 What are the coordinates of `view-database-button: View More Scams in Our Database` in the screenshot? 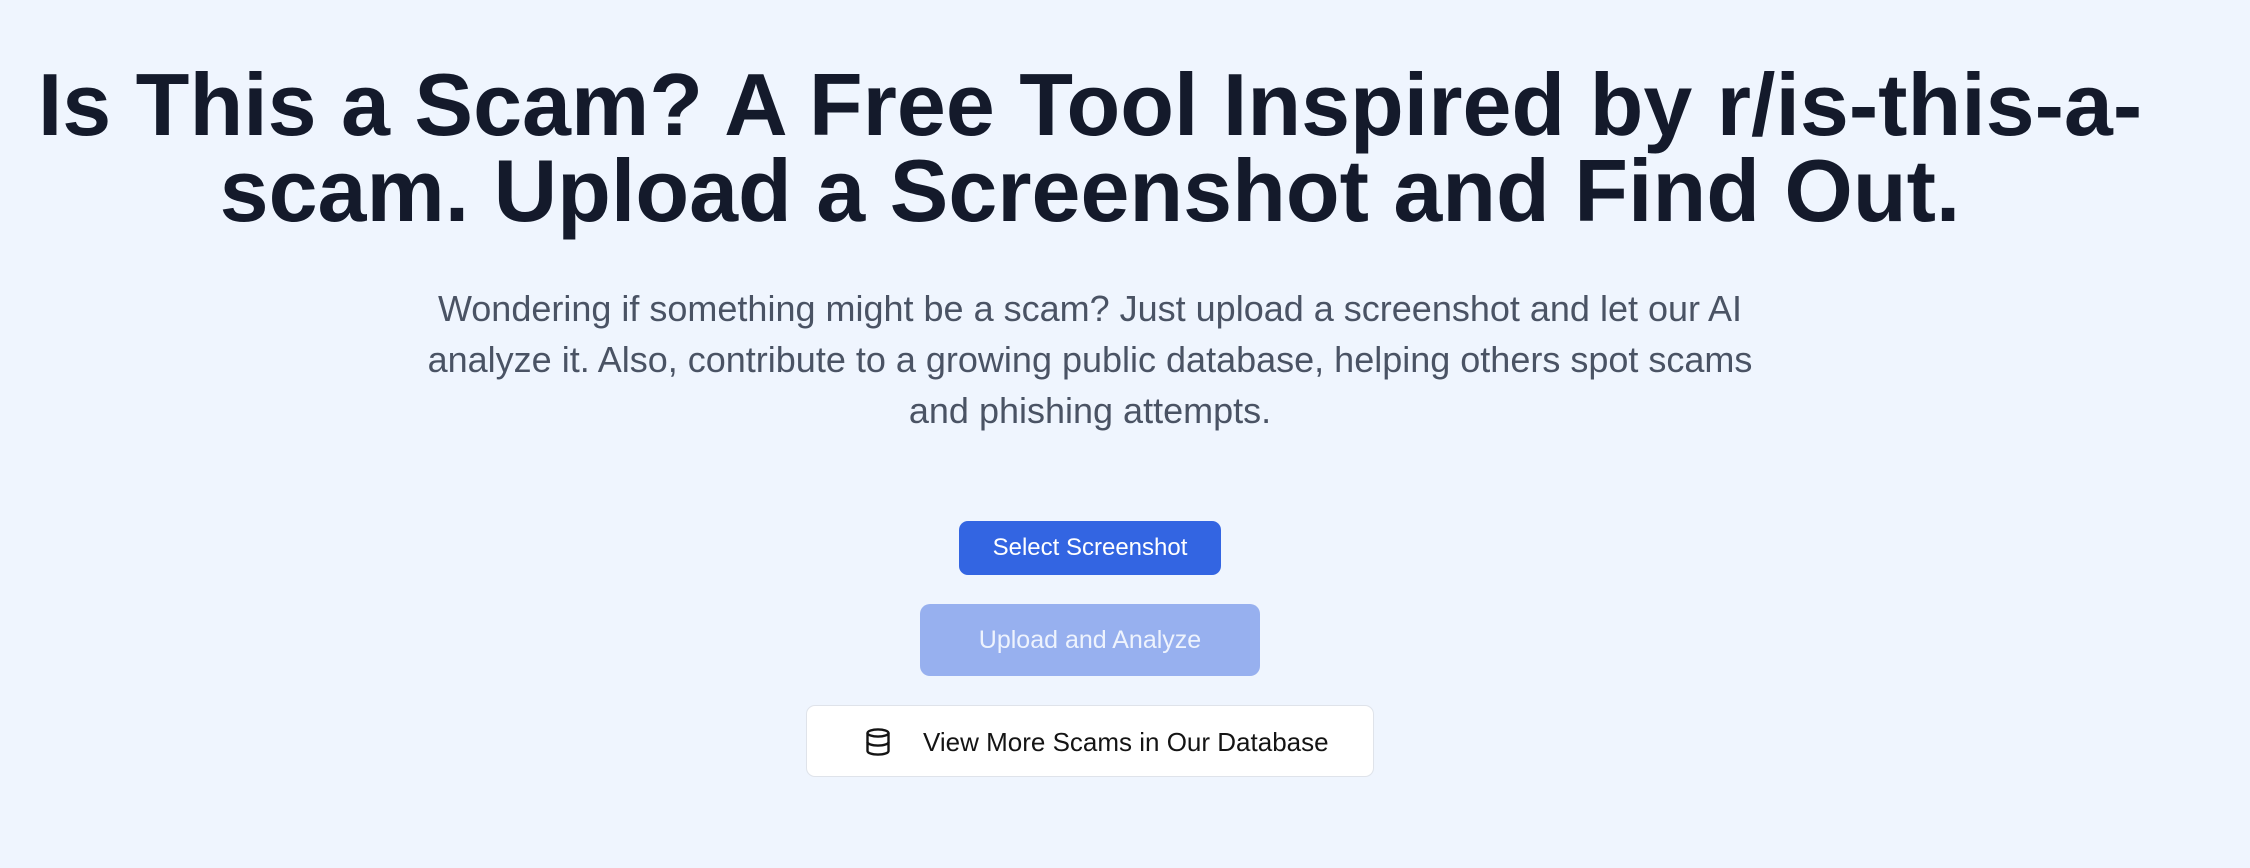 It's located at (1090, 741).